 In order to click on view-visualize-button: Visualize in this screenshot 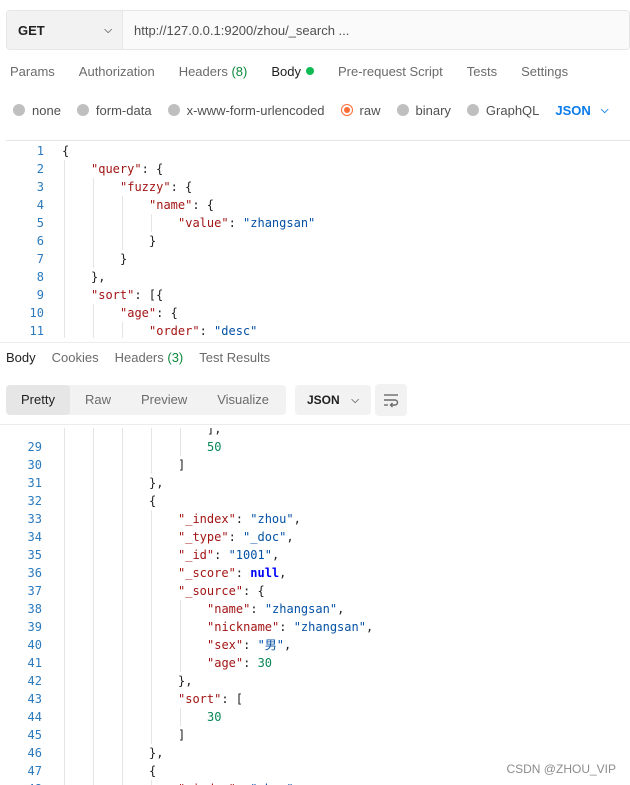, I will do `click(243, 400)`.